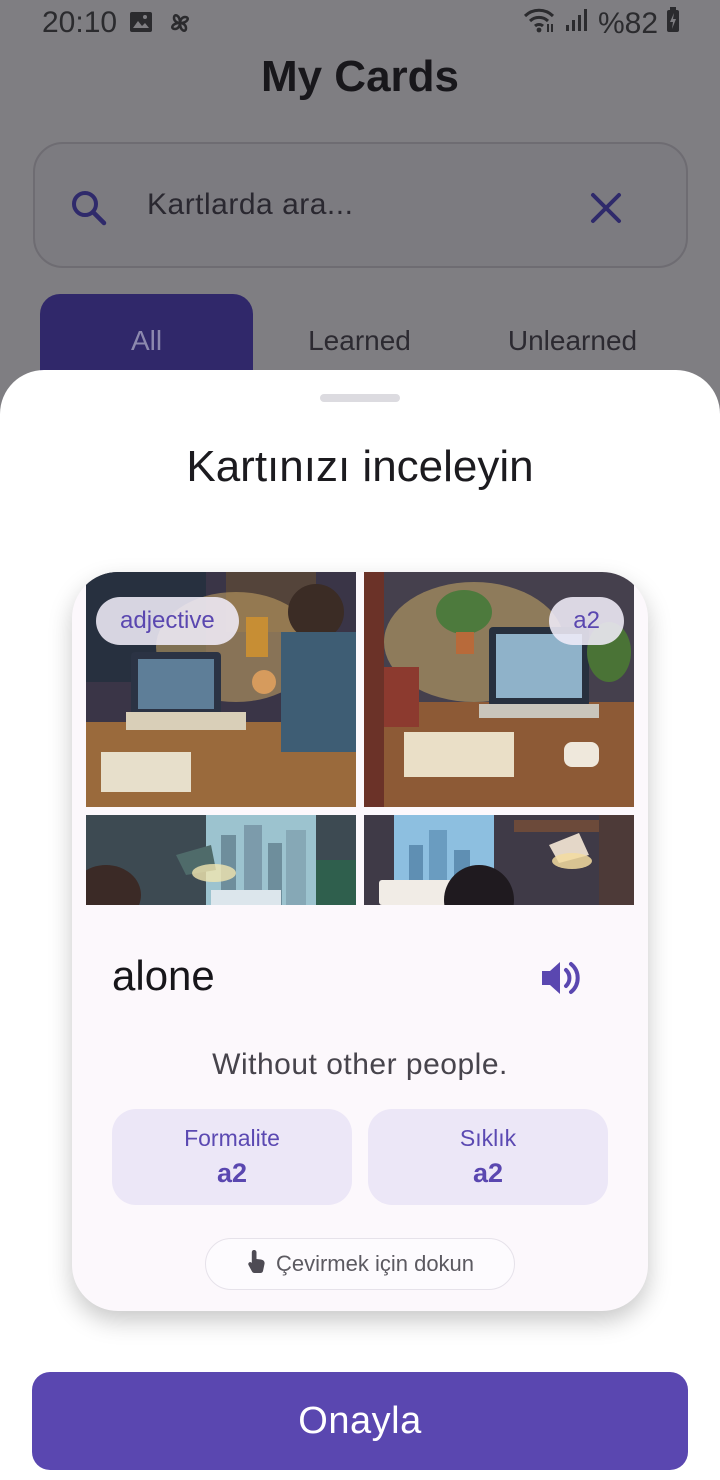  I want to click on sheet-title: Kartınızı inceleyin, so click(360, 466).